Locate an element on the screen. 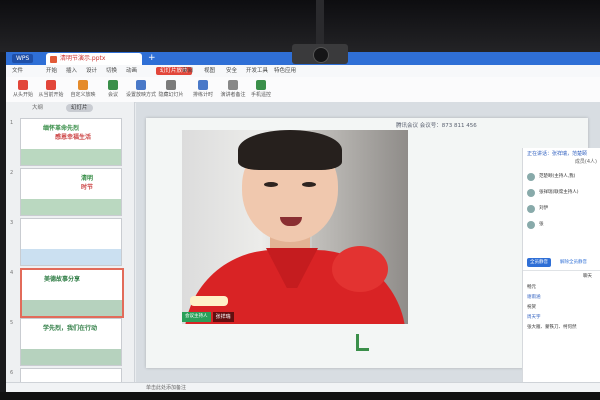 The width and height of the screenshot is (600, 400). chat-line: 张大雁、蒙铁刀、柯何然 is located at coordinates (552, 327).